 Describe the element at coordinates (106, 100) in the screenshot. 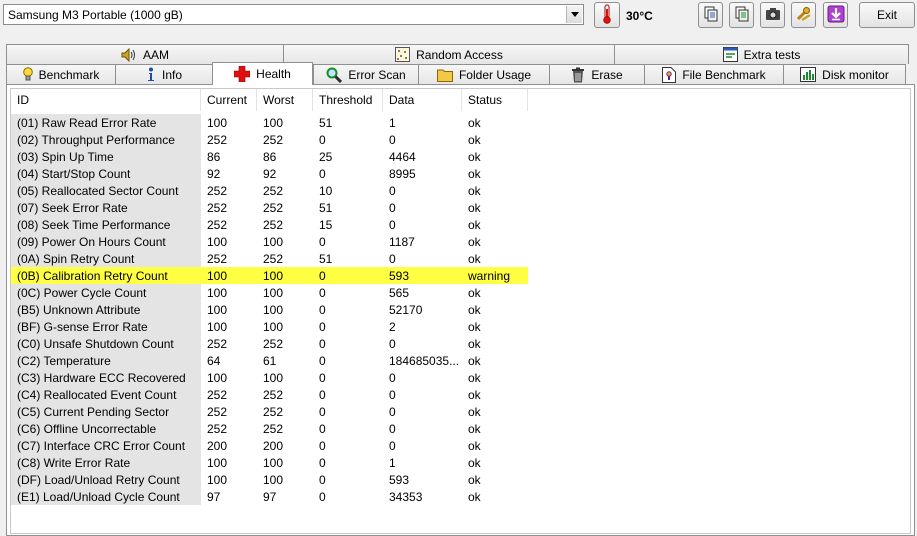

I see `column-header-id: ID` at that location.